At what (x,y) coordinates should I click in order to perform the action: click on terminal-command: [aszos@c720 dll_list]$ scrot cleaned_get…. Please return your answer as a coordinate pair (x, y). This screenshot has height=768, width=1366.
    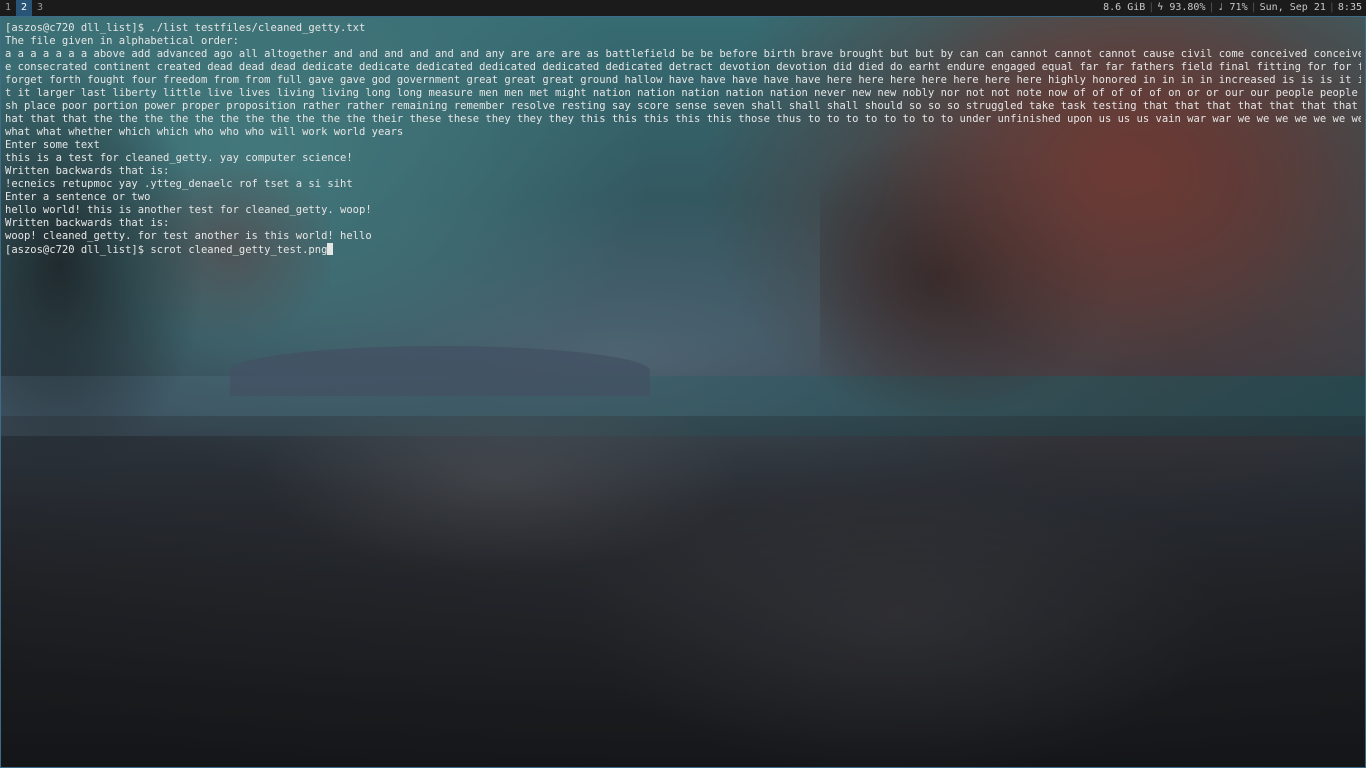
    Looking at the image, I should click on (166, 250).